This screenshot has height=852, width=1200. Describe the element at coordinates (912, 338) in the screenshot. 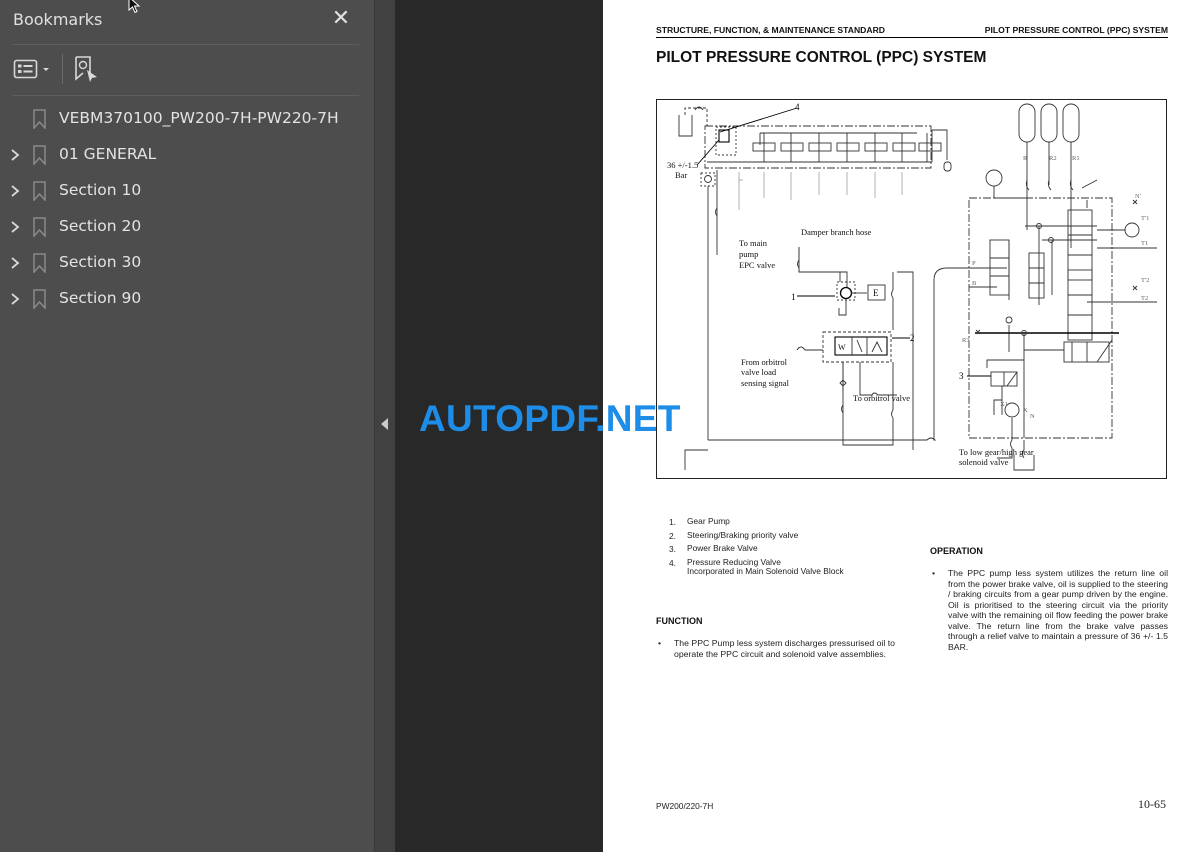

I see `callout-2: 2` at that location.